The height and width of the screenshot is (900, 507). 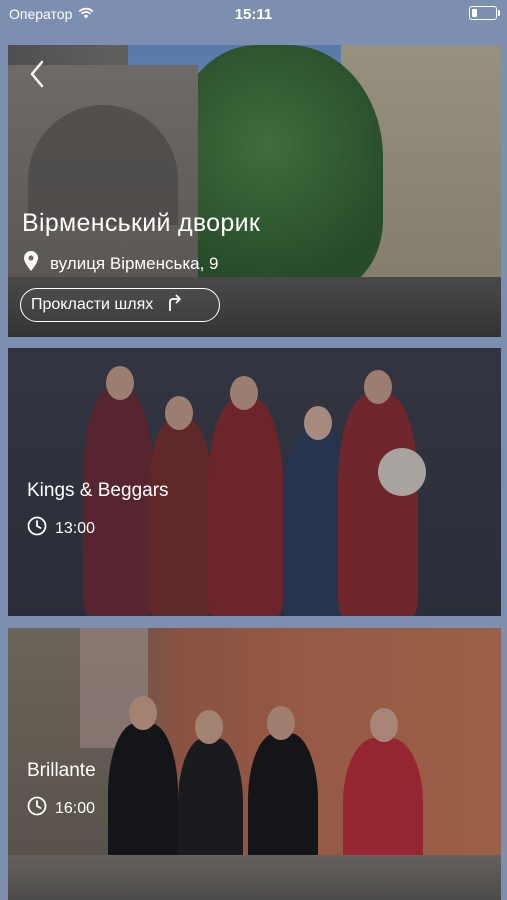 I want to click on event-title: Brillante, so click(x=61, y=770).